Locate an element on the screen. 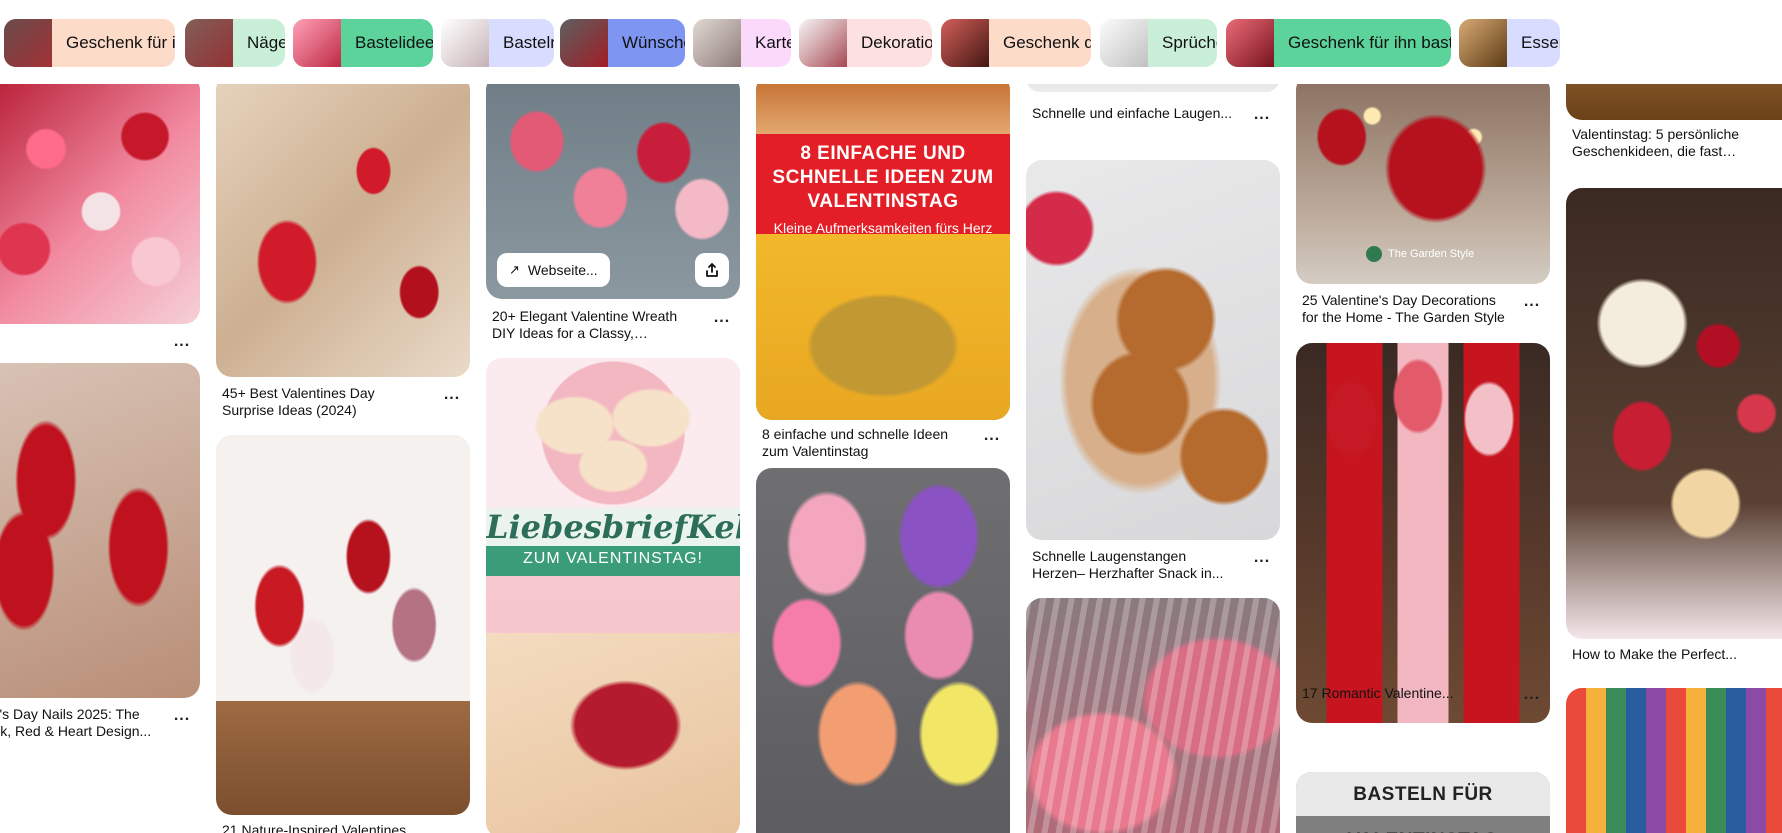  pin-card: BASTELN FÜR VALENTINSTAG is located at coordinates (1423, 802).